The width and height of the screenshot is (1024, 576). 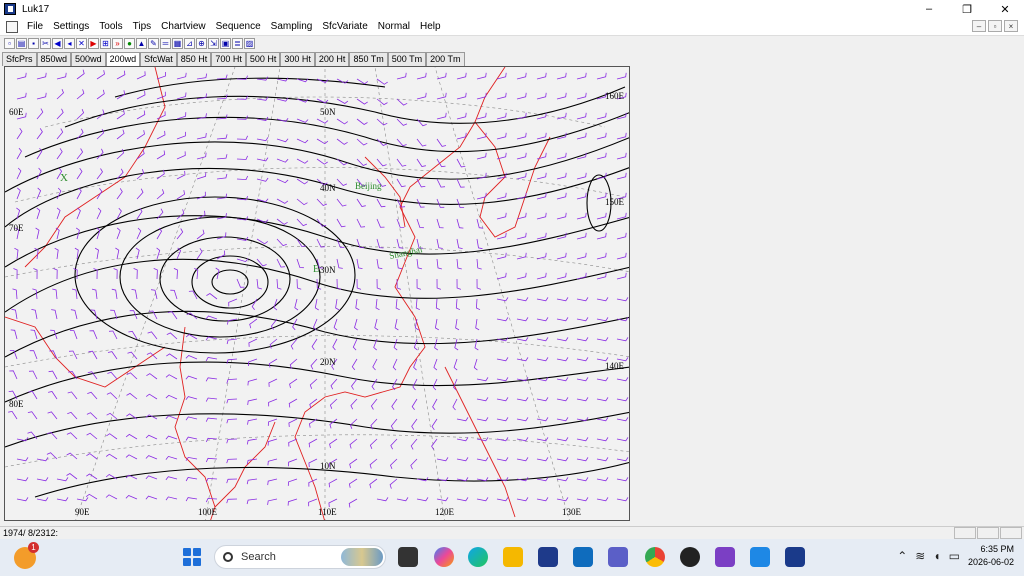 I want to click on menu-tools: Tools, so click(x=110, y=26).